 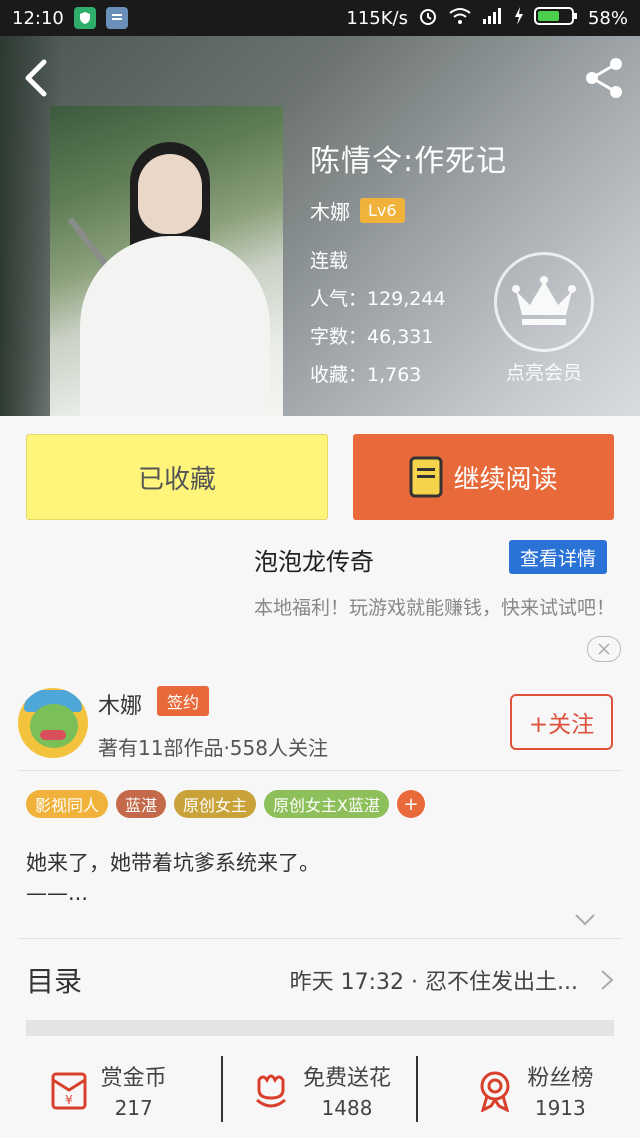 What do you see at coordinates (607, 18) in the screenshot?
I see `battery-percent: 58%` at bounding box center [607, 18].